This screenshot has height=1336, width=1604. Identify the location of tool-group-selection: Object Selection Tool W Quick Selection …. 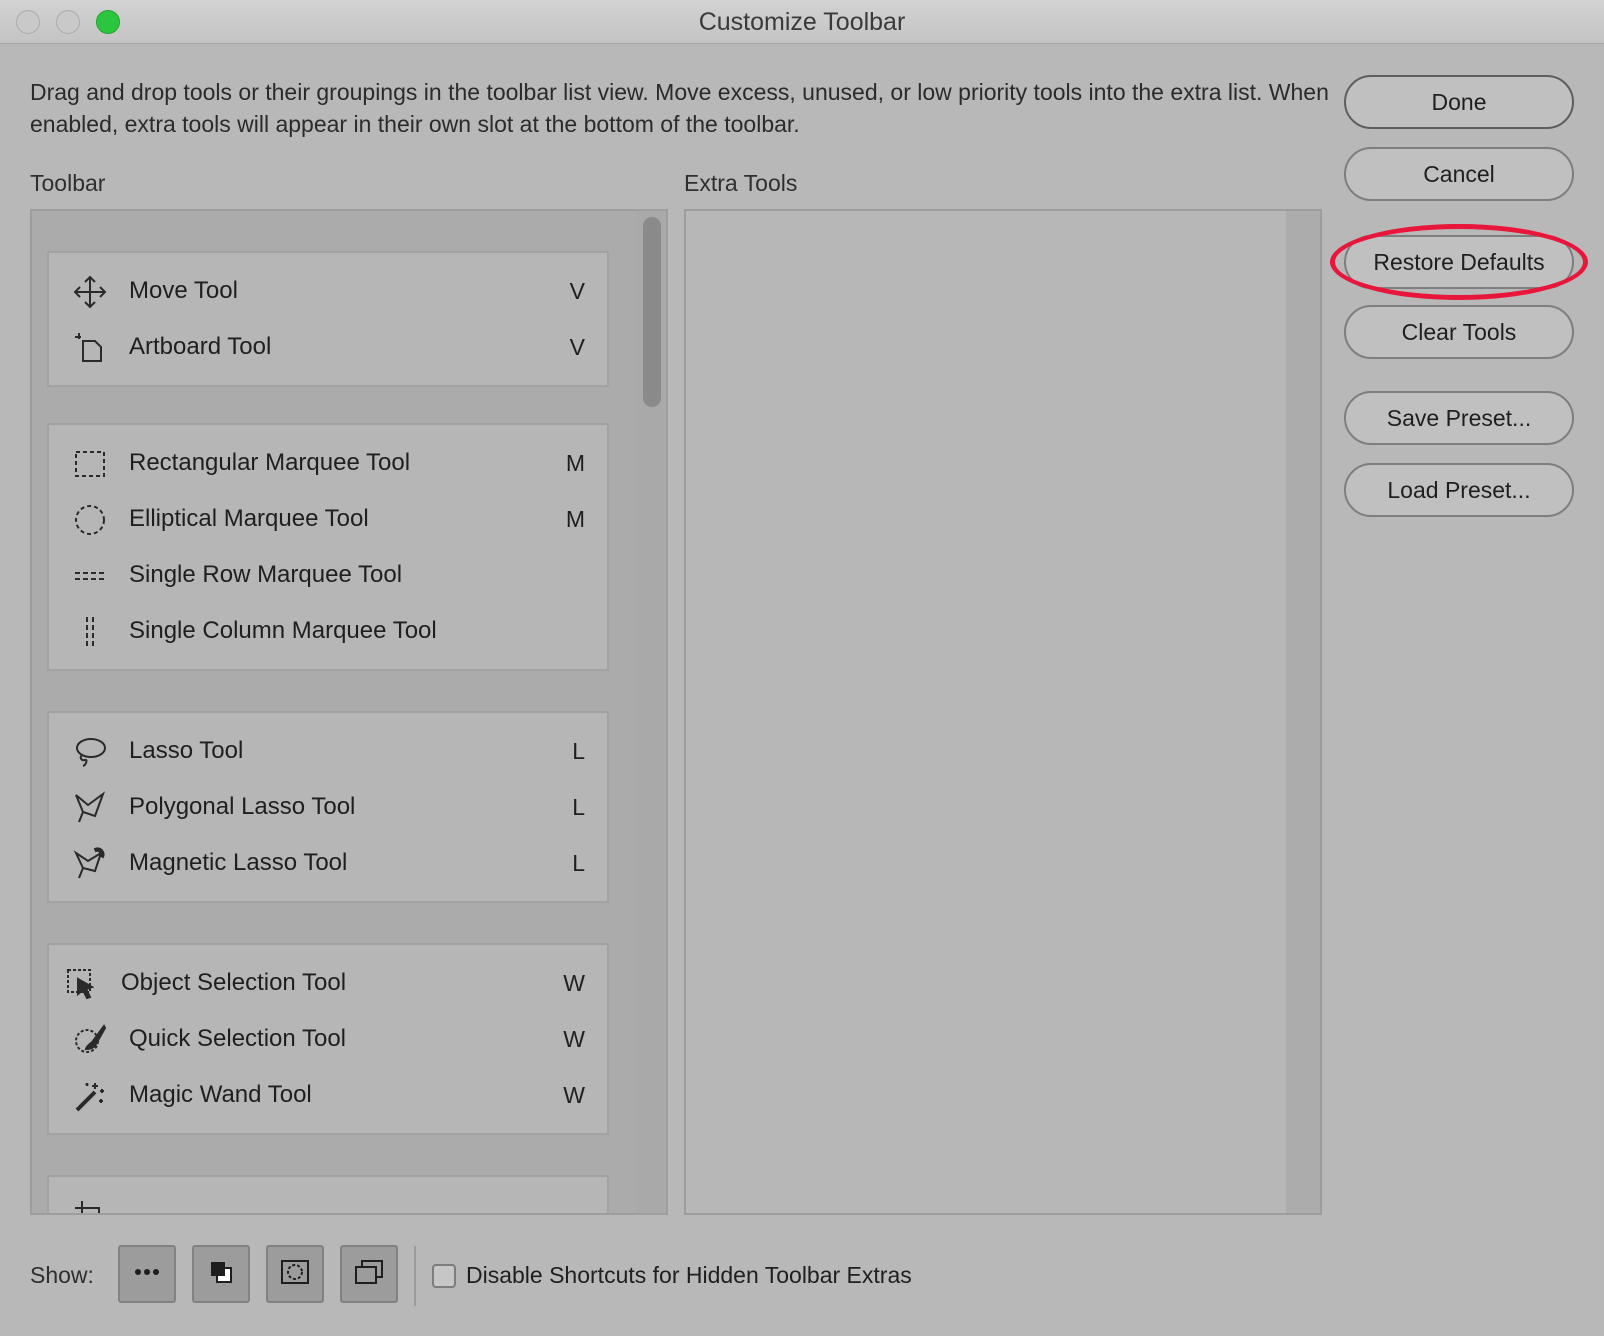
(328, 1039).